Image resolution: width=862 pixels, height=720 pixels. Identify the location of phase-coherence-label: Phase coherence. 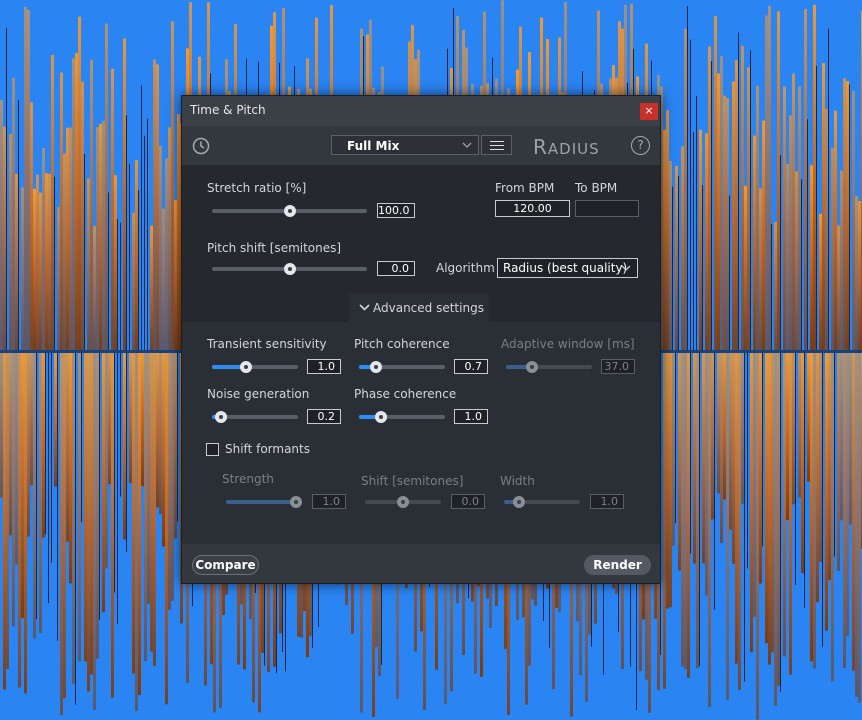
(405, 394).